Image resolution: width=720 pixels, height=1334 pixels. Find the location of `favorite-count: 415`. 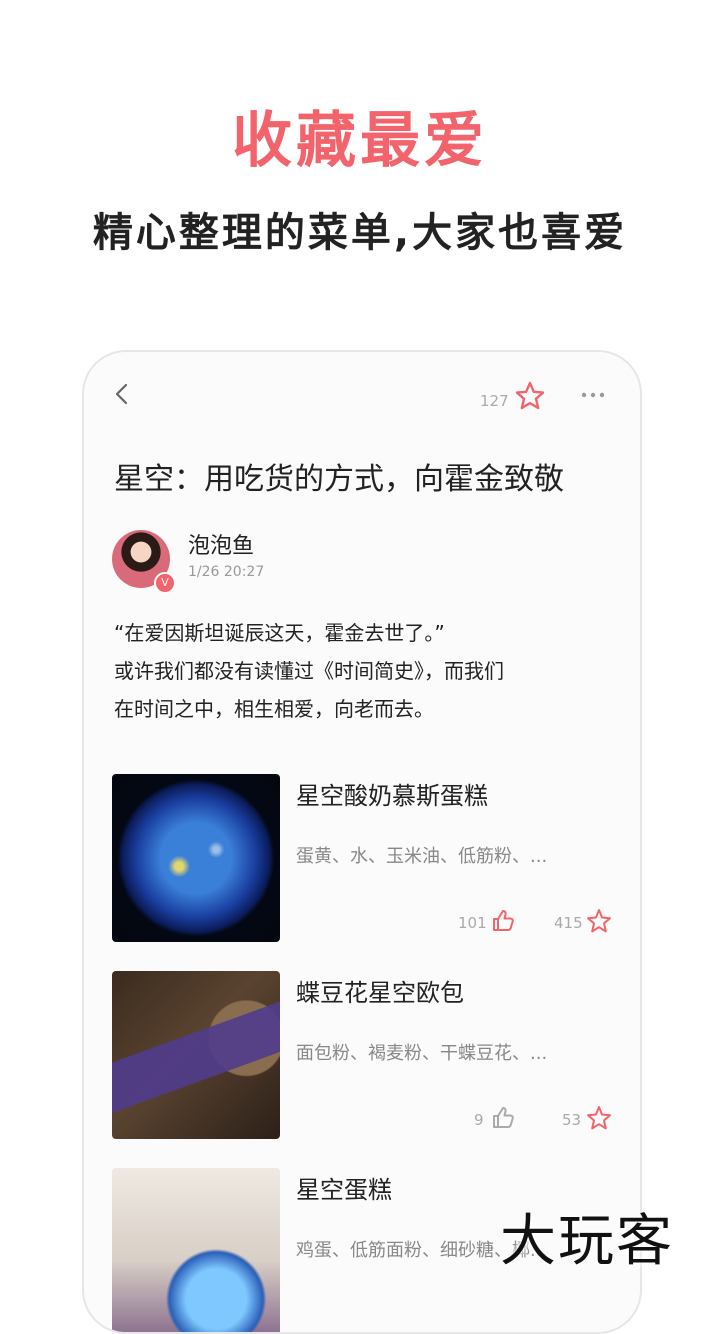

favorite-count: 415 is located at coordinates (568, 923).